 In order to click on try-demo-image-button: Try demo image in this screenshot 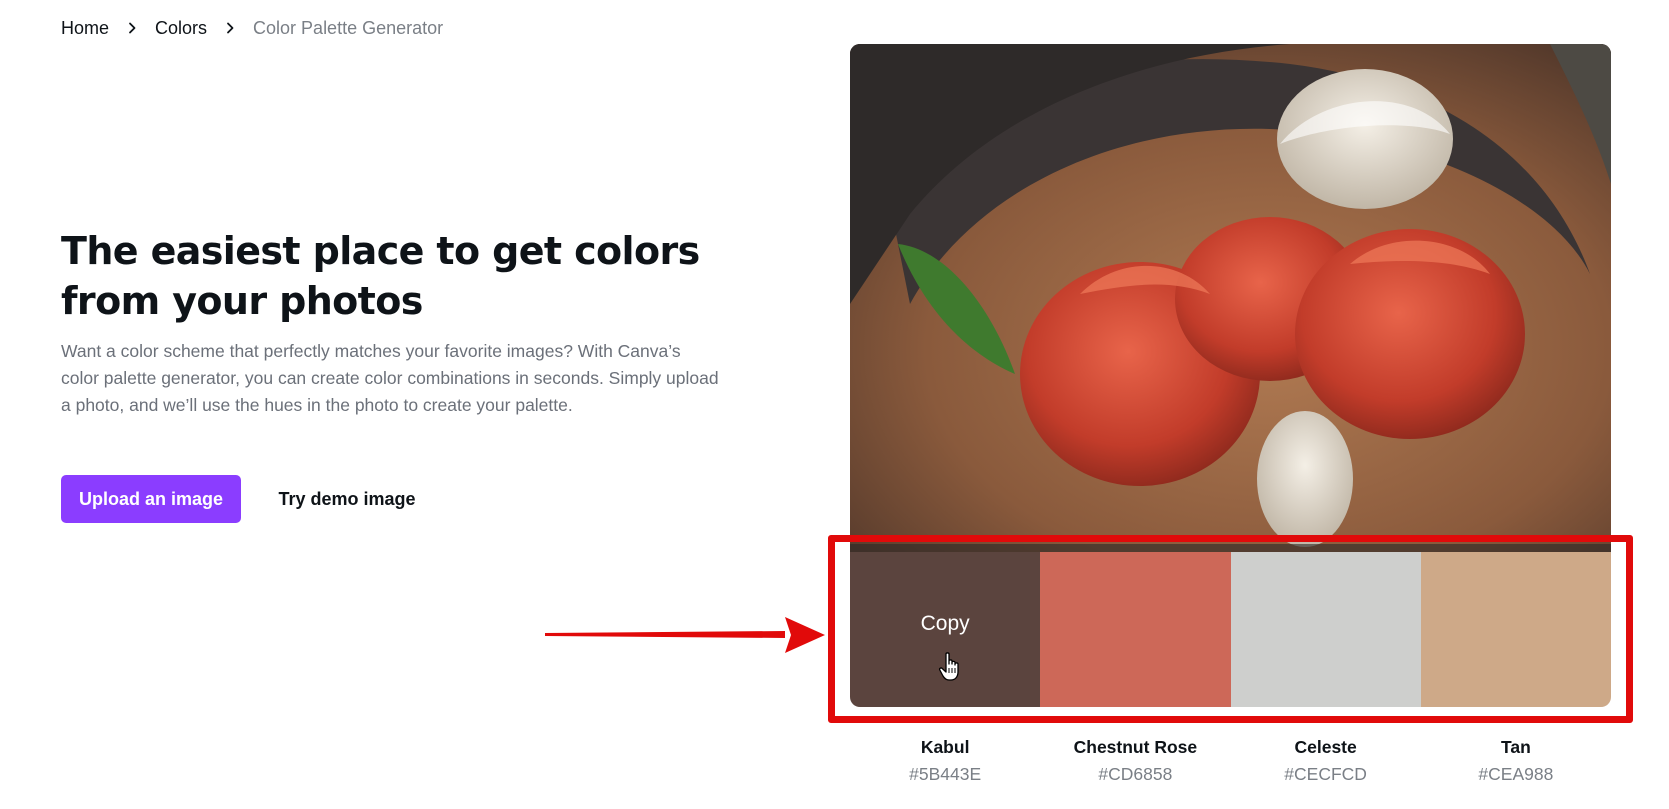, I will do `click(347, 499)`.